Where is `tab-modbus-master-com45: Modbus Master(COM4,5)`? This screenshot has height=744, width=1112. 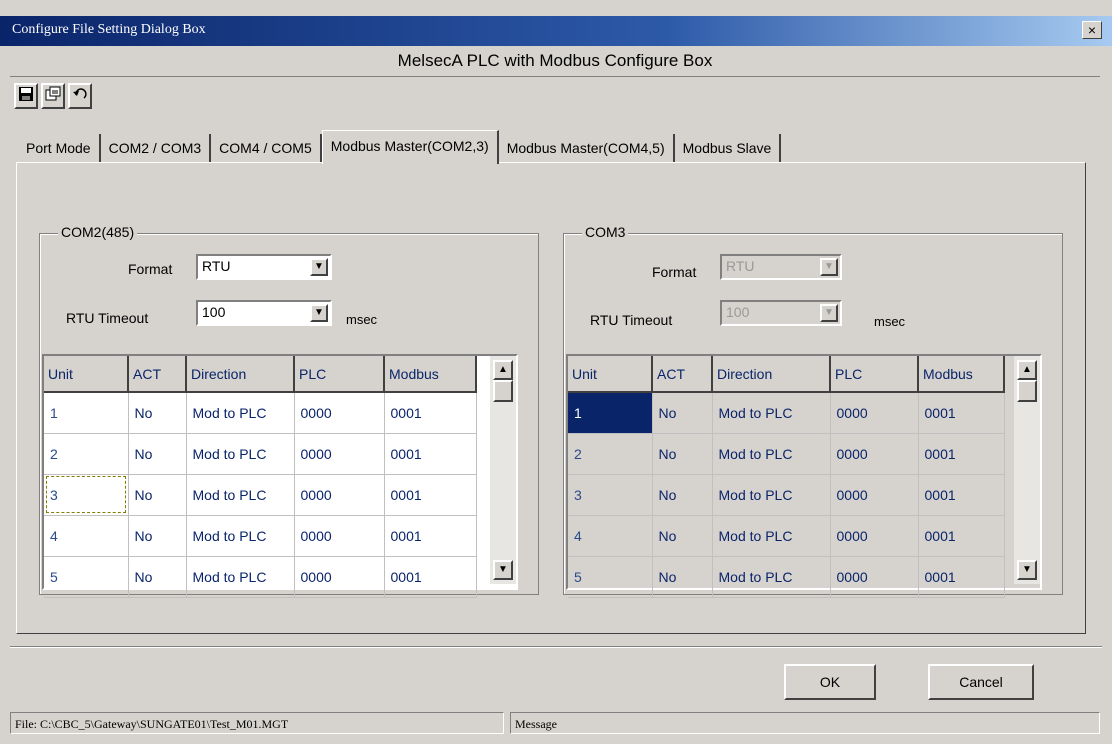
tab-modbus-master-com45: Modbus Master(COM4,5) is located at coordinates (587, 148).